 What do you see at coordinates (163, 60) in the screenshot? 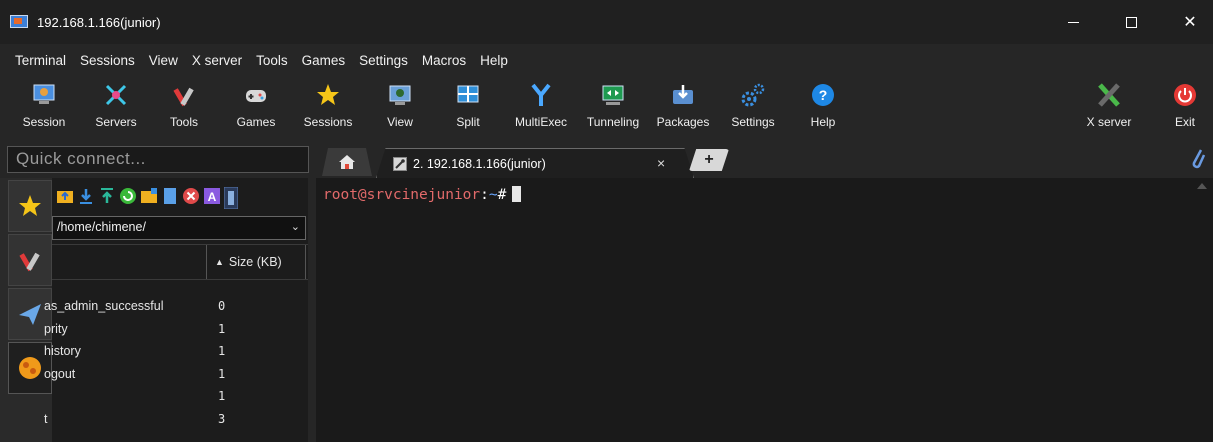
I see `menu-view: View` at bounding box center [163, 60].